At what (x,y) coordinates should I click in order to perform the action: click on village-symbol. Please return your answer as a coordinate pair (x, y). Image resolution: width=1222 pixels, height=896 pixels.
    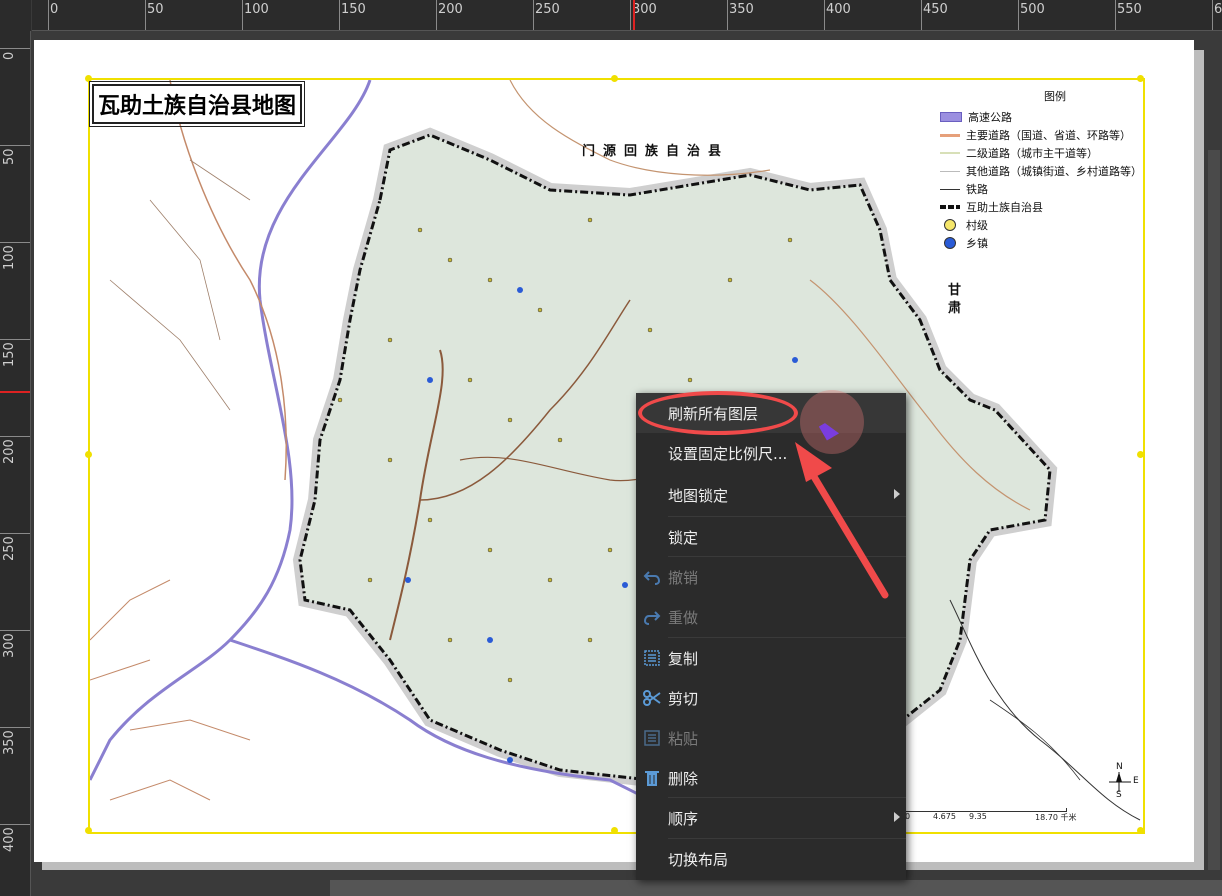
    Looking at the image, I should click on (950, 225).